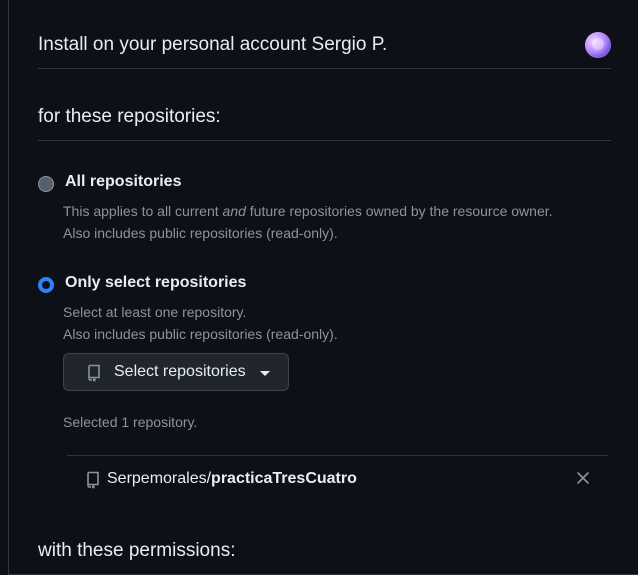 This screenshot has width=638, height=575. I want to click on chevron-down-icon, so click(265, 373).